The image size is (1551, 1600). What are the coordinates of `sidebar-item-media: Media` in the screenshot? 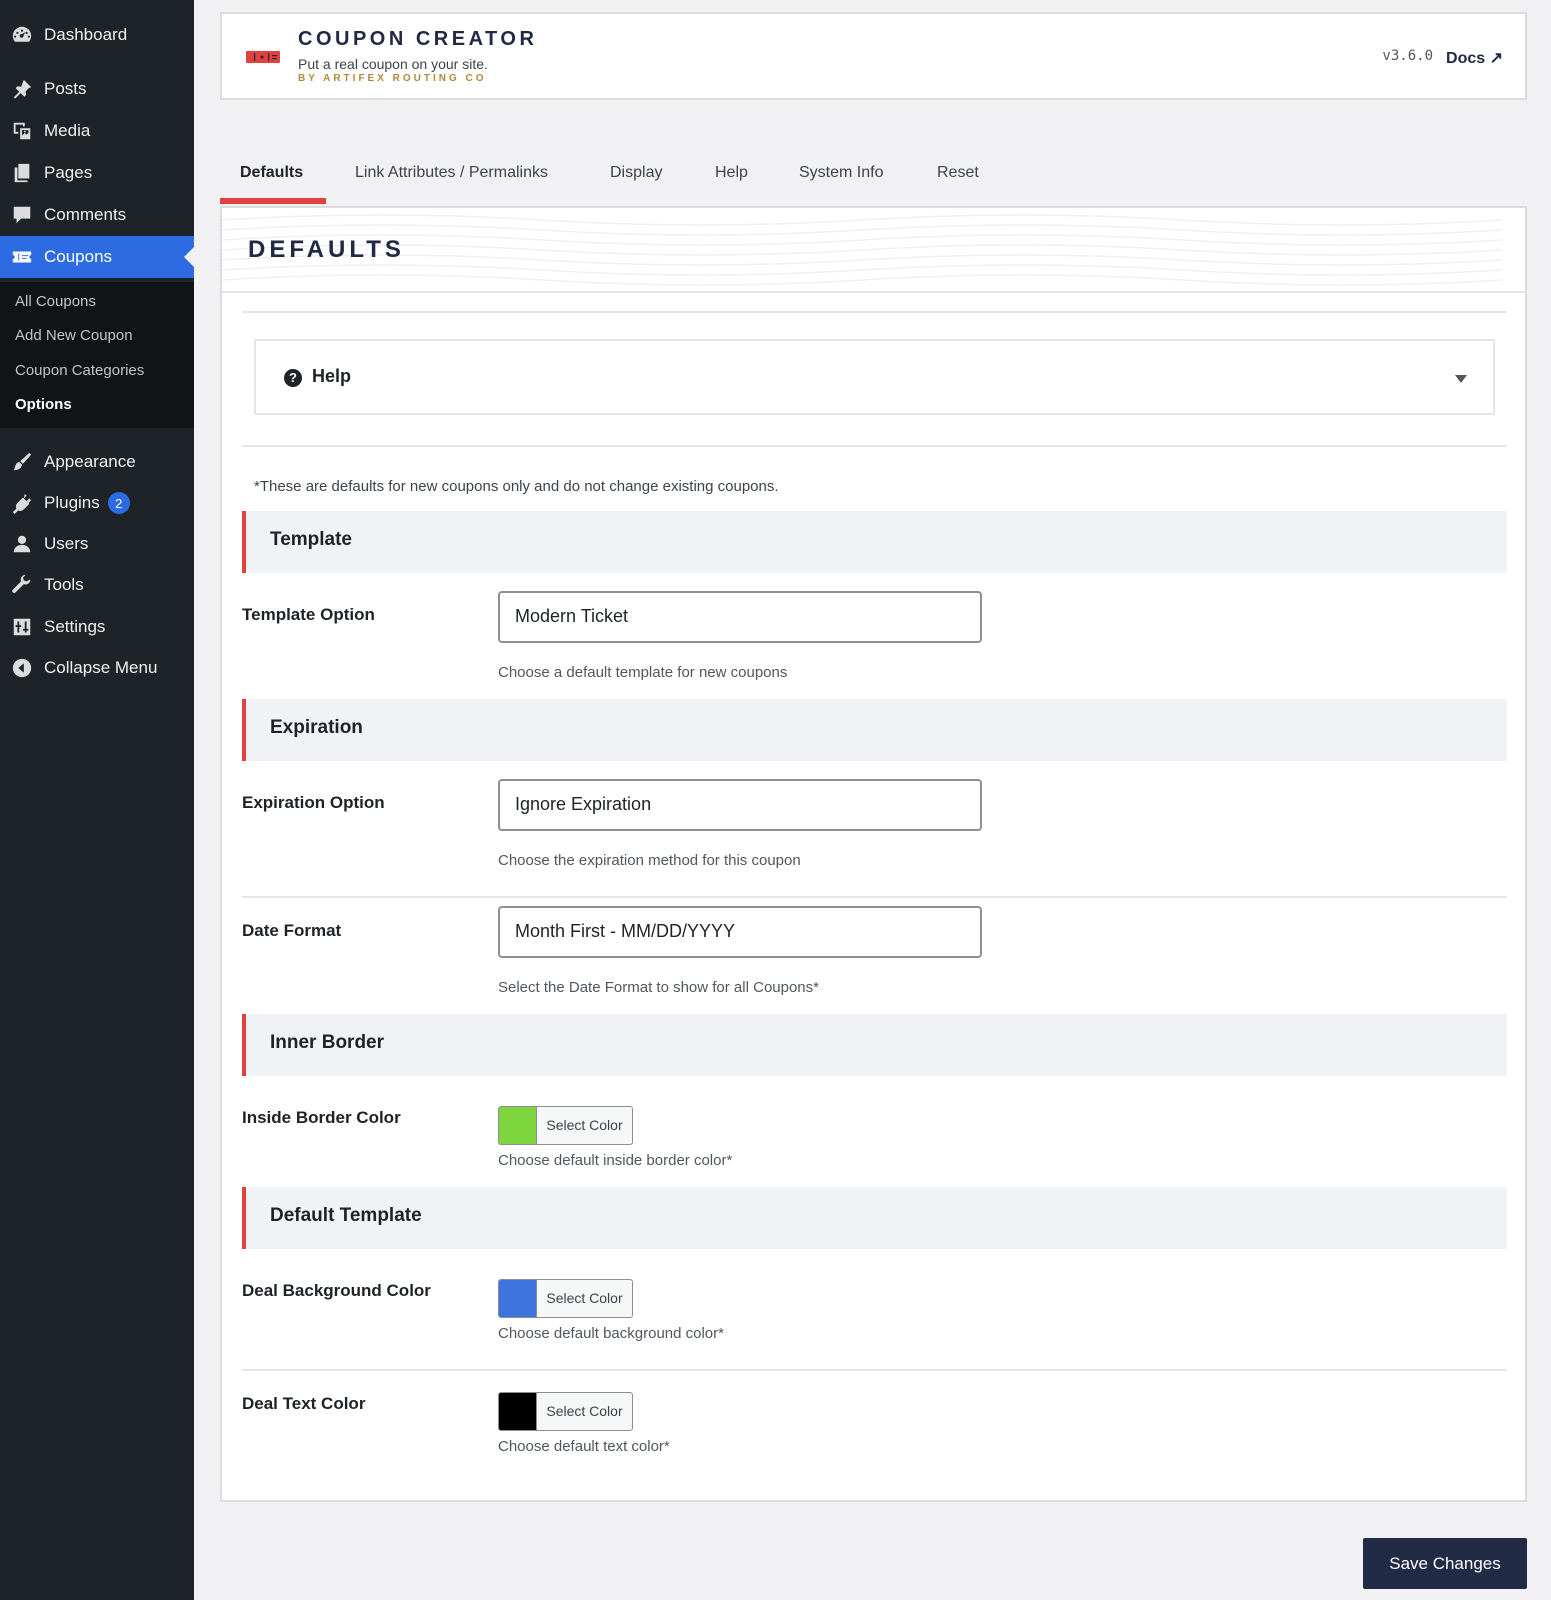 It's located at (97, 131).